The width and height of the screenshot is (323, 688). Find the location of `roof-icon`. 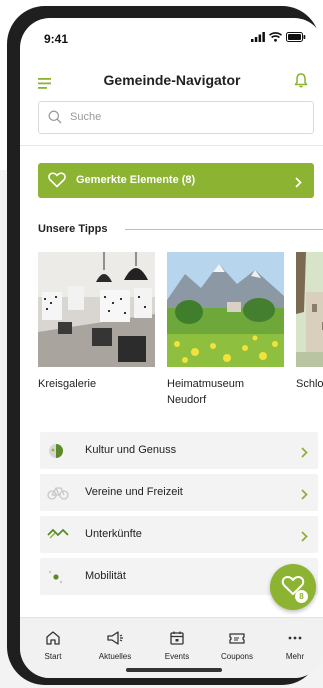

roof-icon is located at coordinates (58, 536).